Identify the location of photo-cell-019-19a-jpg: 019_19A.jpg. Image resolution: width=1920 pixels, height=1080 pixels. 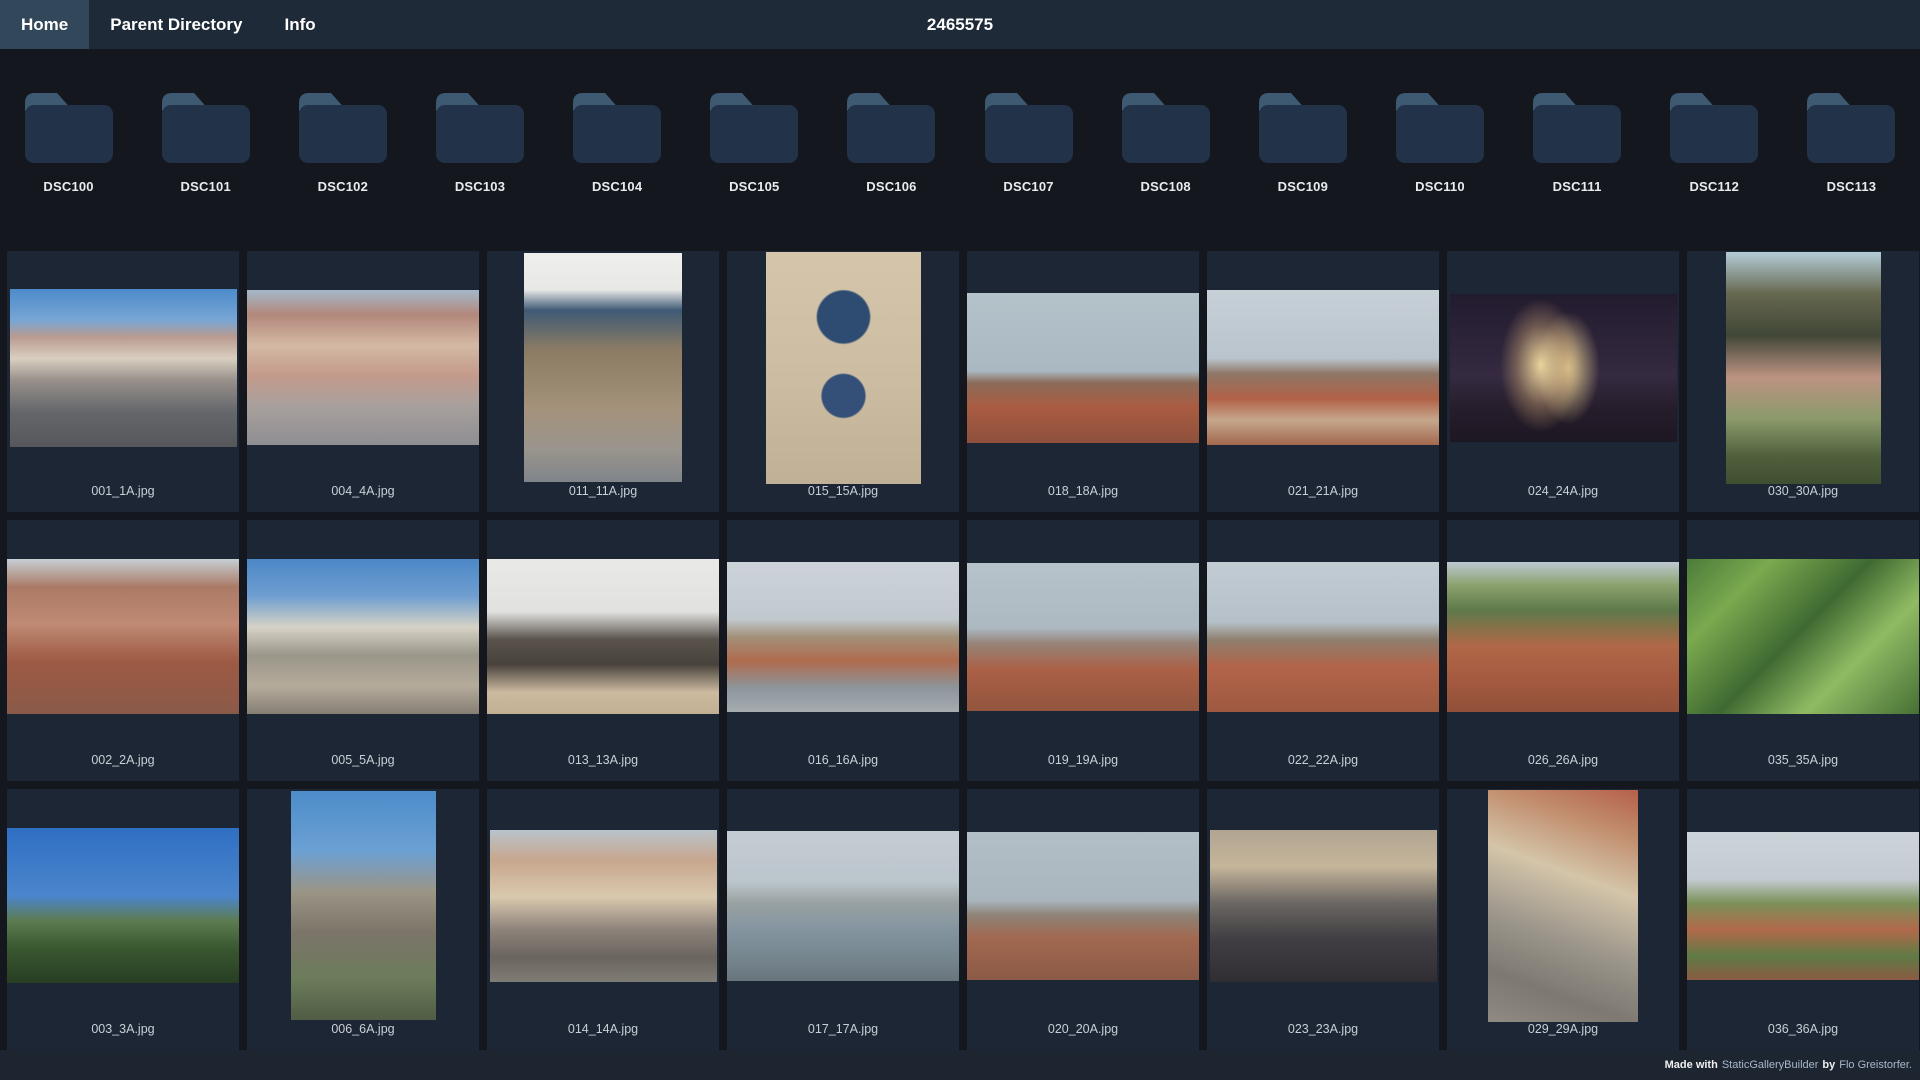
(1083, 650).